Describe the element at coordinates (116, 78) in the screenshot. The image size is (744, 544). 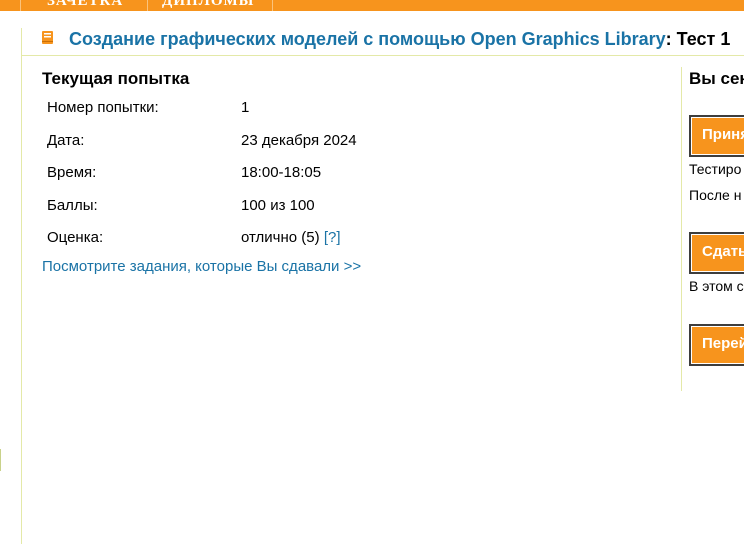
I see `current-attempt-heading: Текущая попытка` at that location.